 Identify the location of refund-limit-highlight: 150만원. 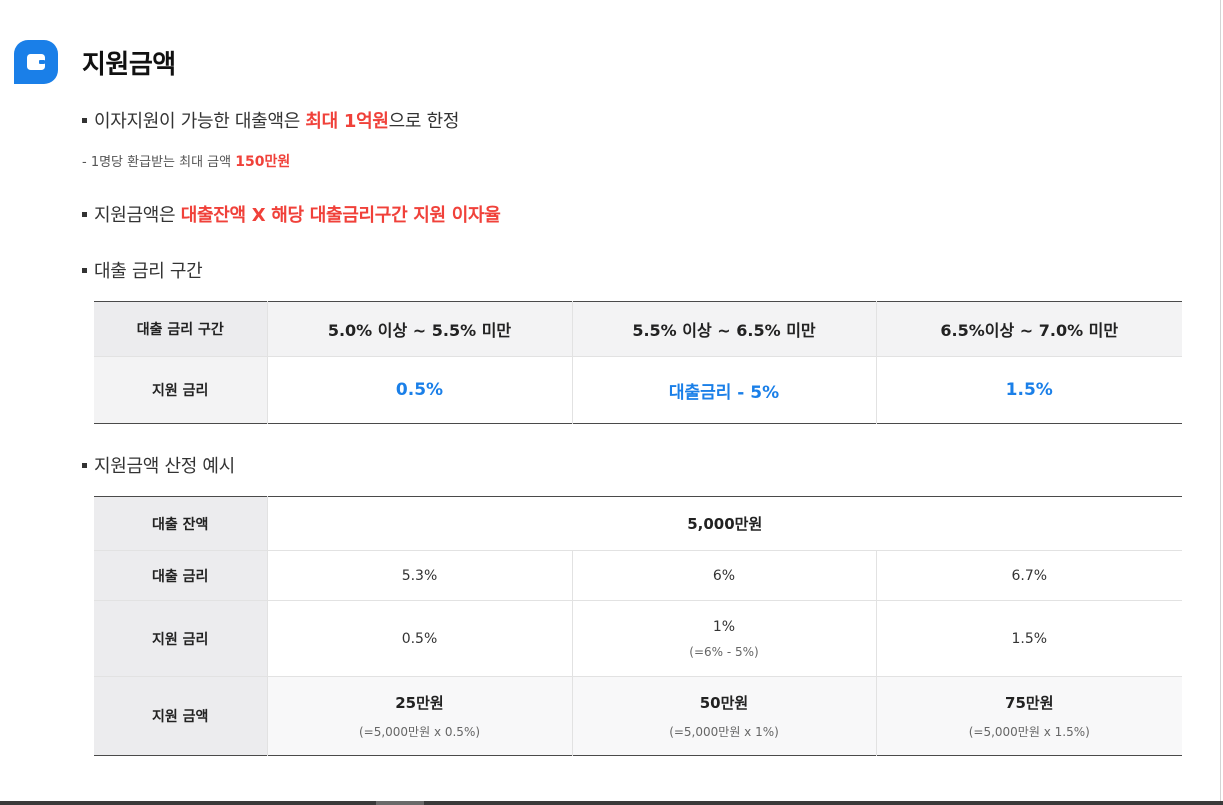
(263, 162).